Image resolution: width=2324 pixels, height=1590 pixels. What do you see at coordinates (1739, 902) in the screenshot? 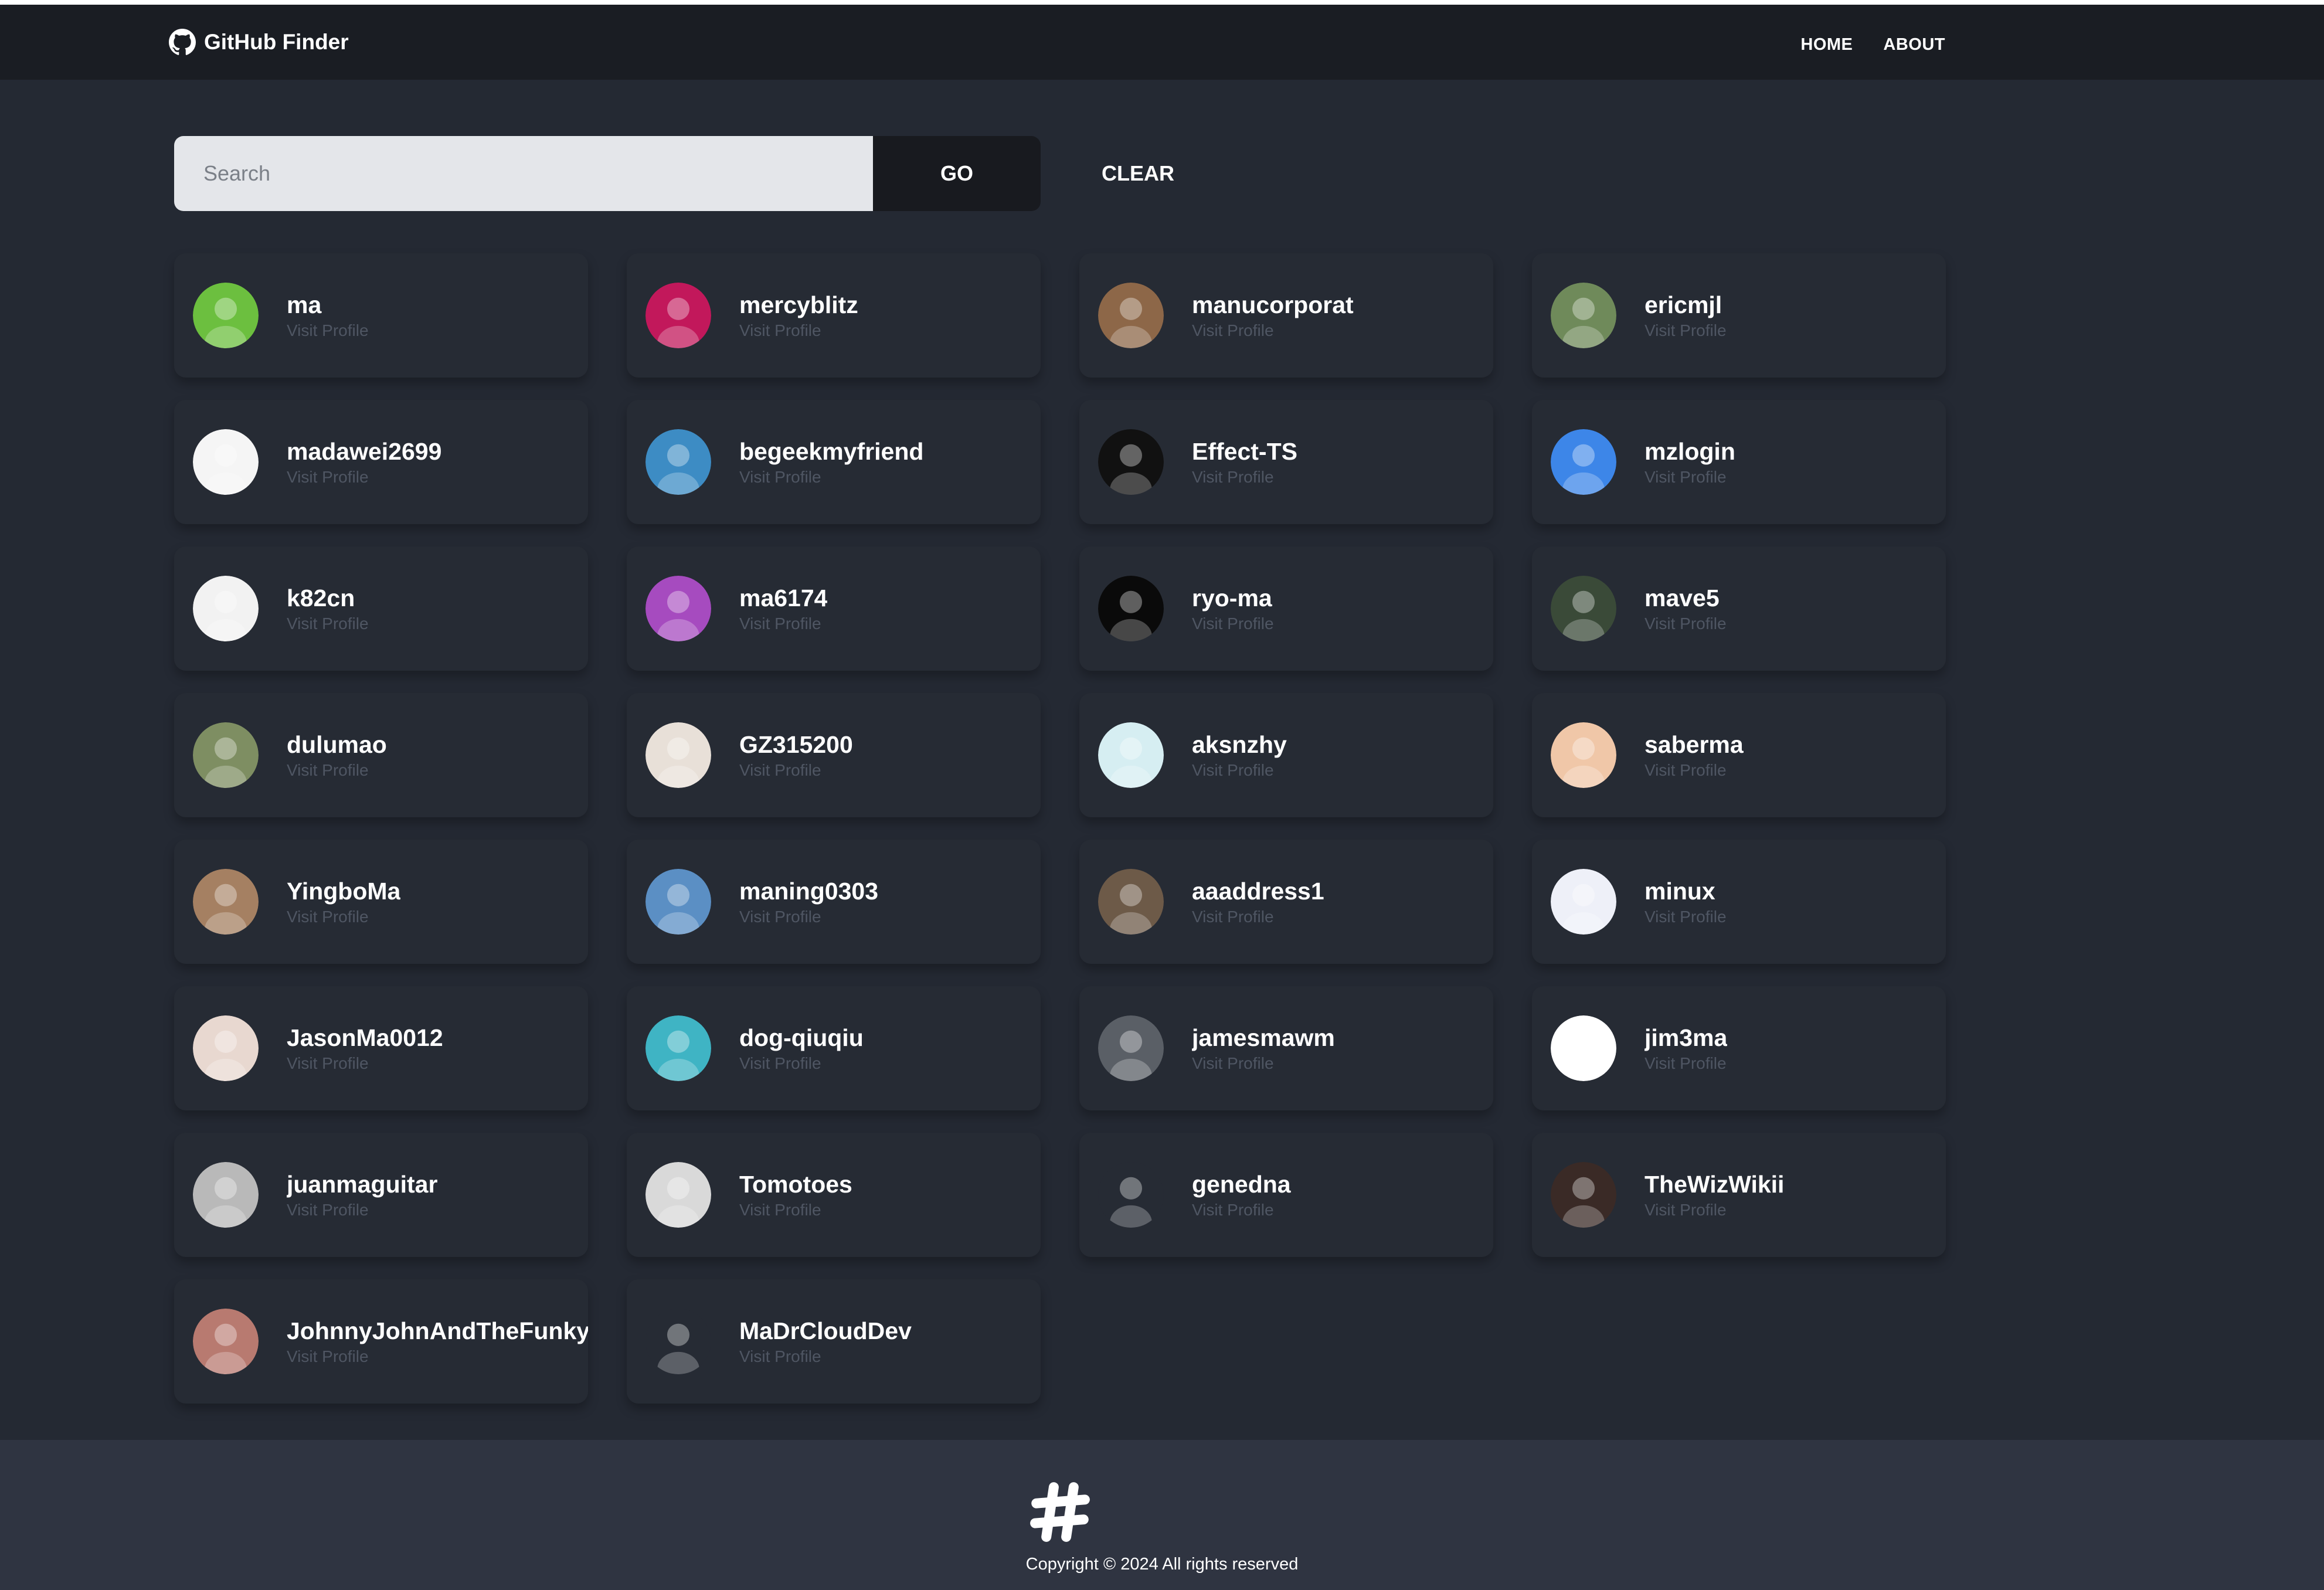
I see `user-card: minux Visit Profile` at bounding box center [1739, 902].